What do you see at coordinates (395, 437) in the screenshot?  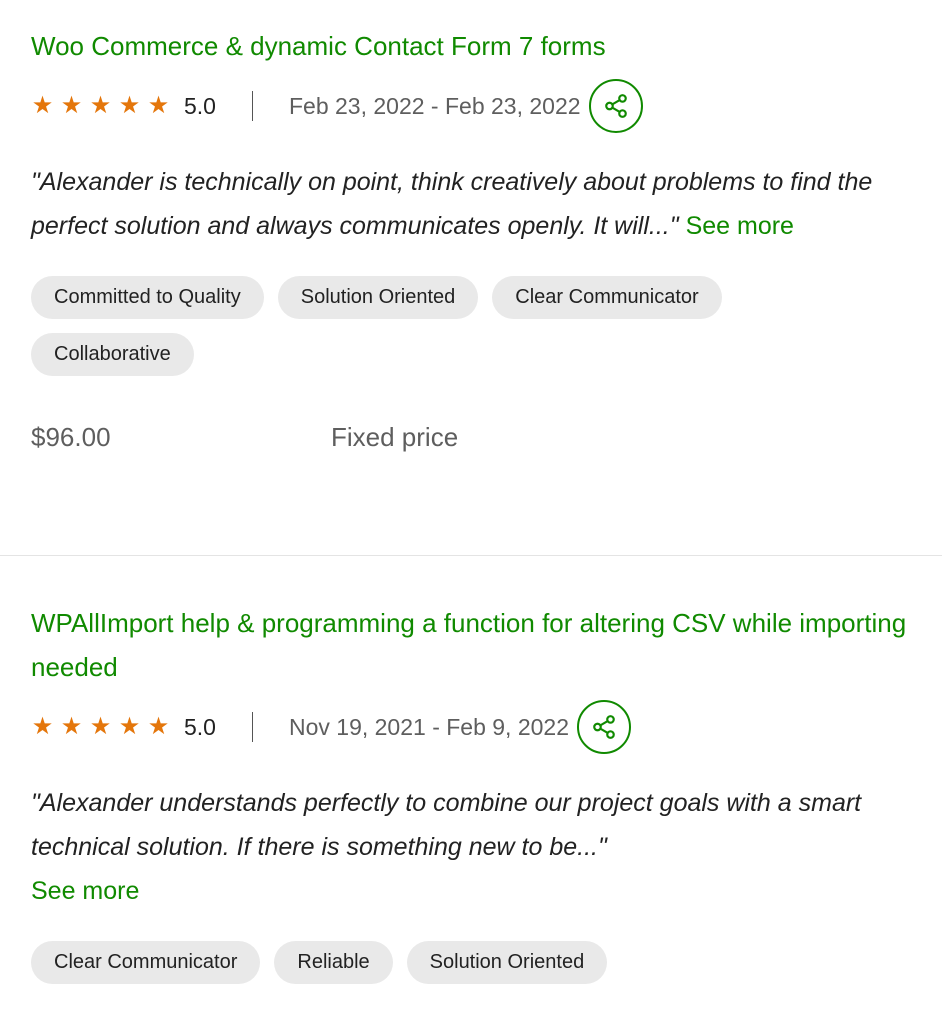 I see `price-type: Fixed price` at bounding box center [395, 437].